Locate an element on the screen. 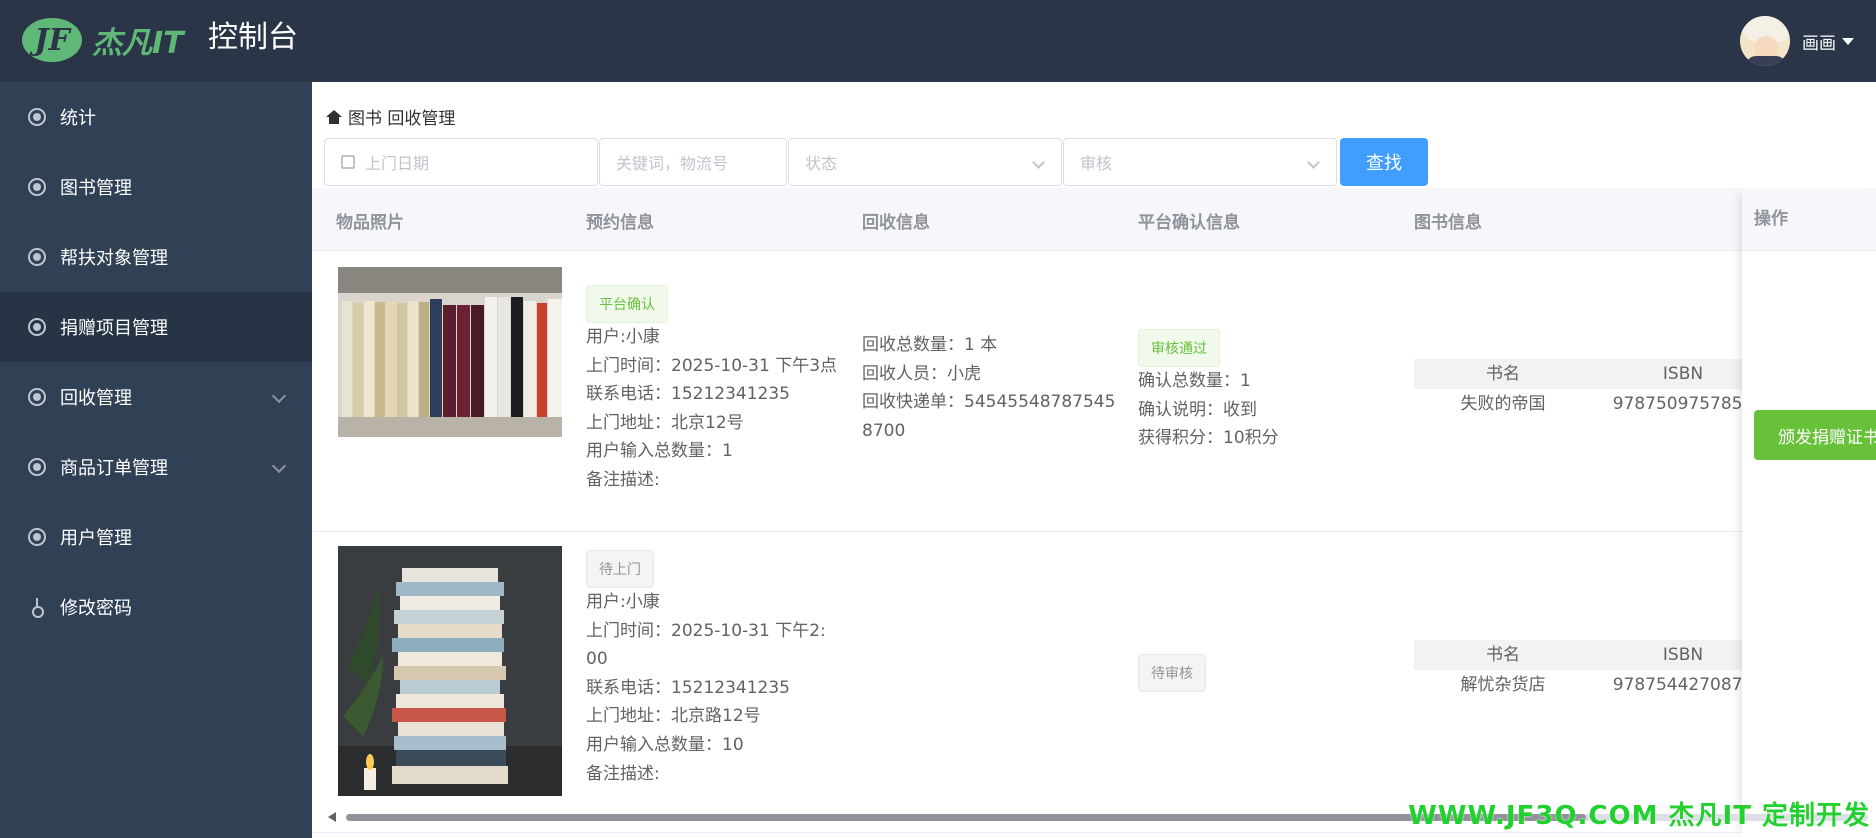 The height and width of the screenshot is (838, 1876). recycler-text: 回收人员：小虎 is located at coordinates (921, 373).